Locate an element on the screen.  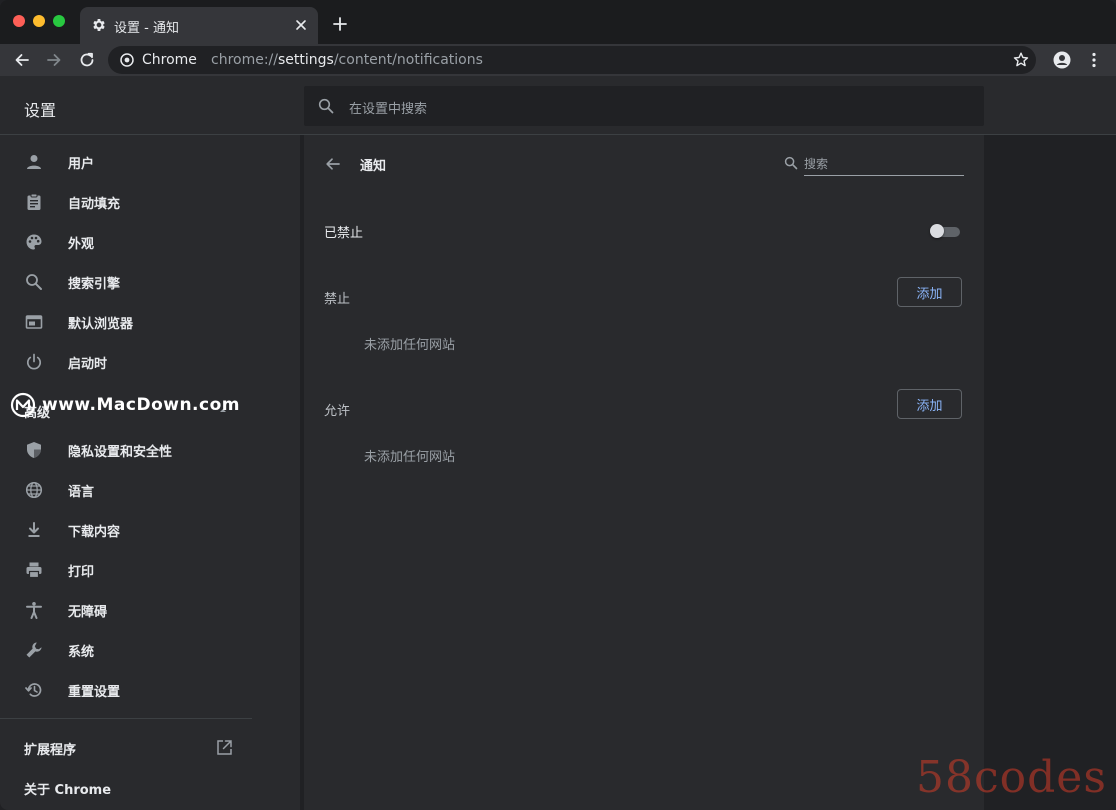
toggle-knob is located at coordinates (937, 231).